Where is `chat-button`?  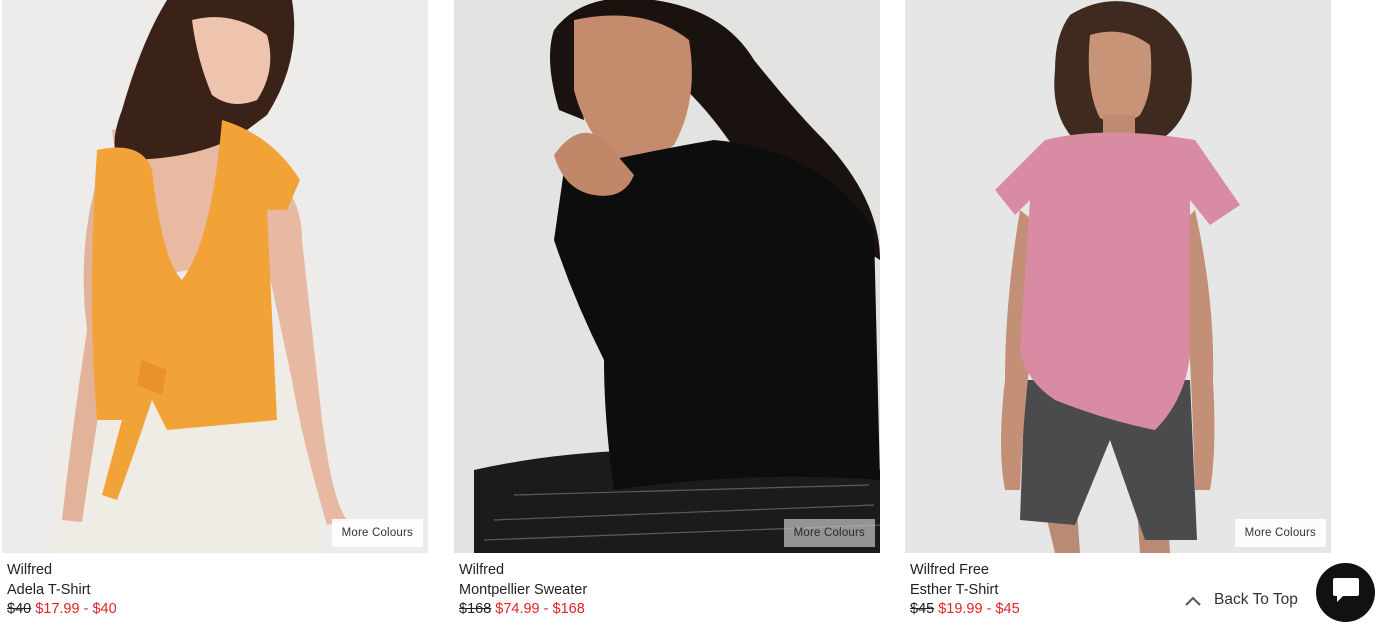 chat-button is located at coordinates (1345, 592).